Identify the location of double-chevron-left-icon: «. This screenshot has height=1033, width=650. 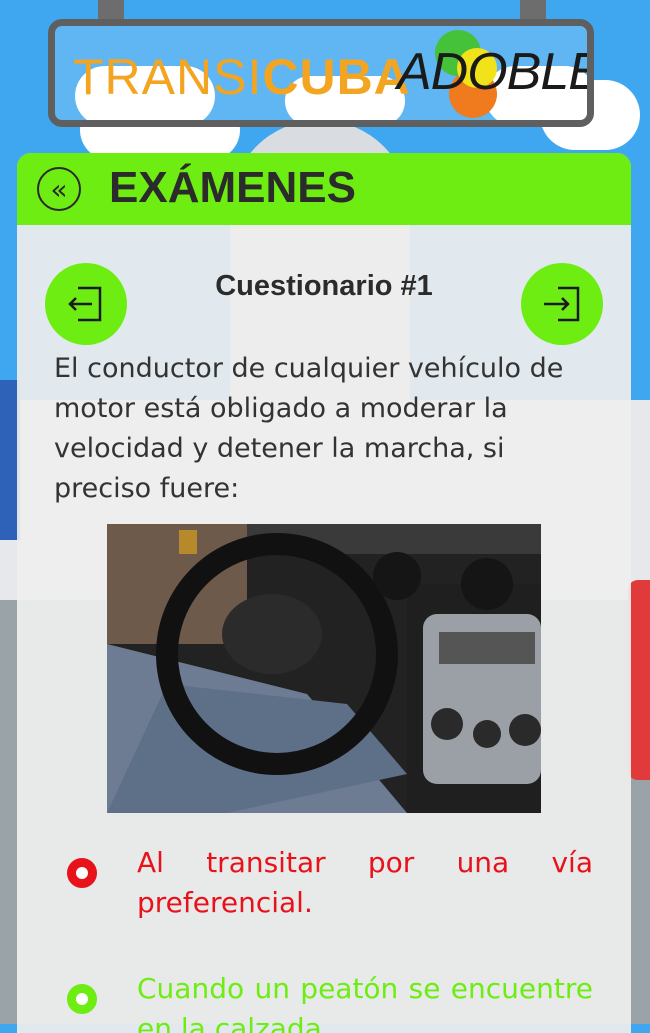
(59, 189).